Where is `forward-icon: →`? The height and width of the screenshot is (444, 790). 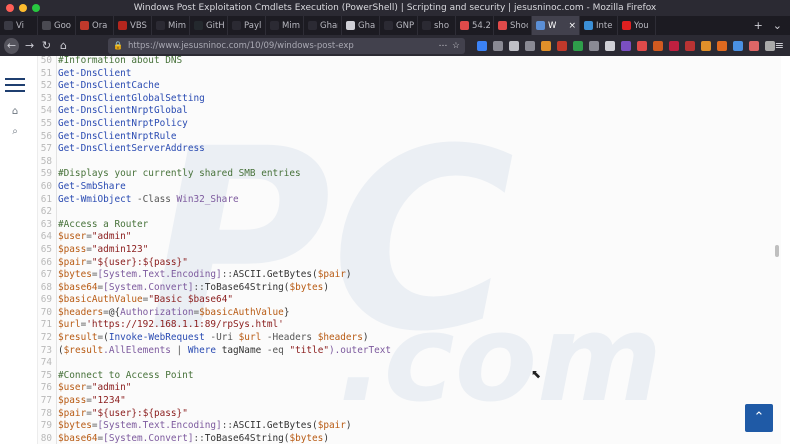
forward-icon: → is located at coordinates (29, 45).